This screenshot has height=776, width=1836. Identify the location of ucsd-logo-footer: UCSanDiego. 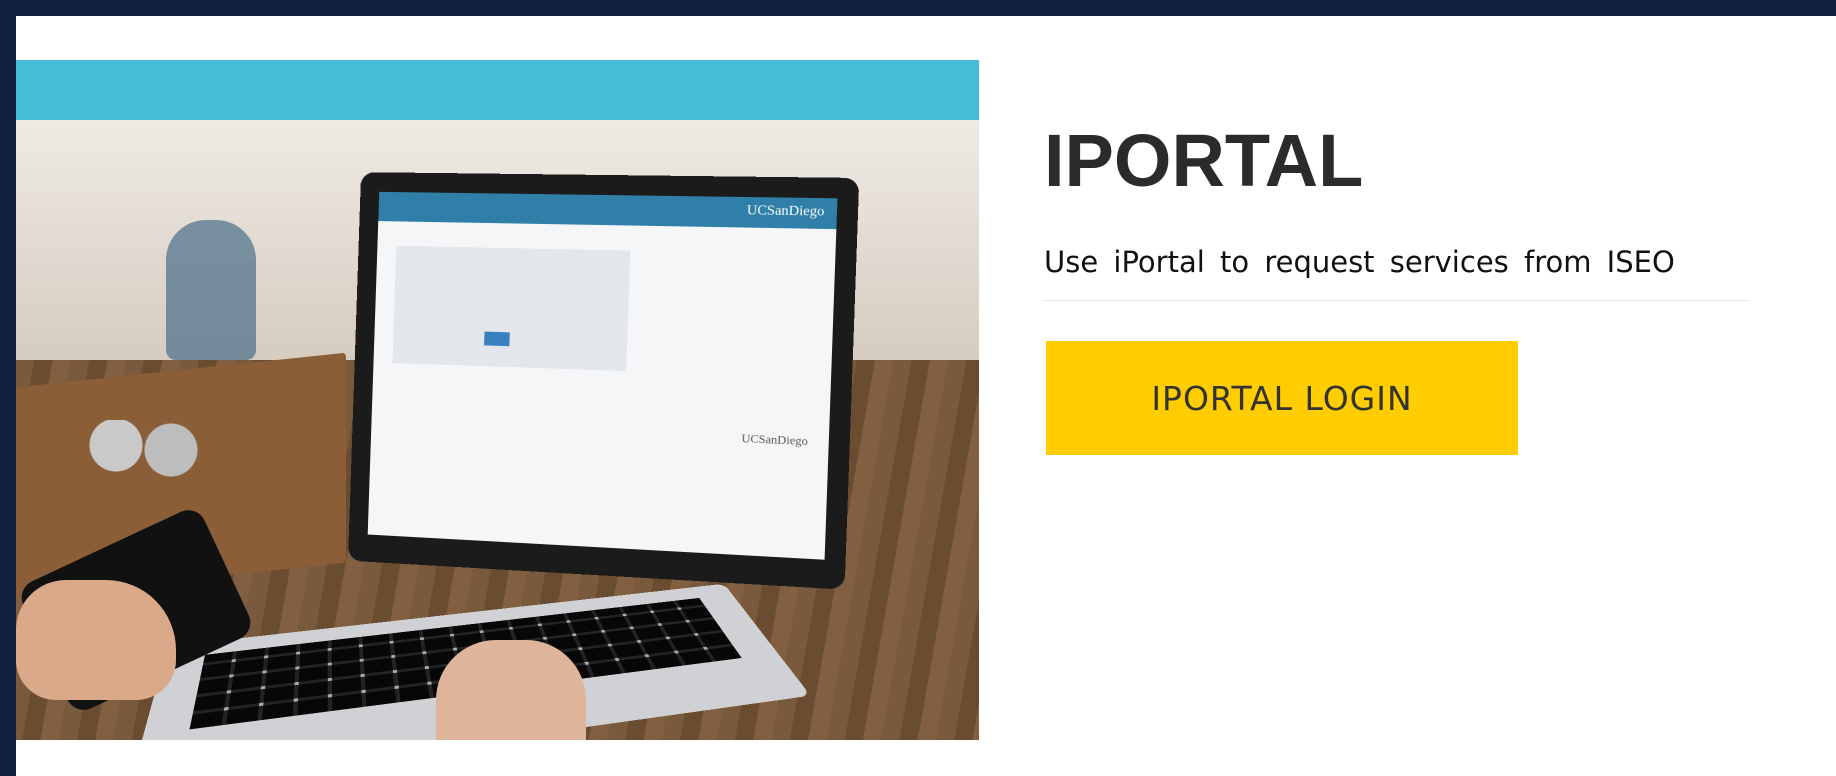
(775, 440).